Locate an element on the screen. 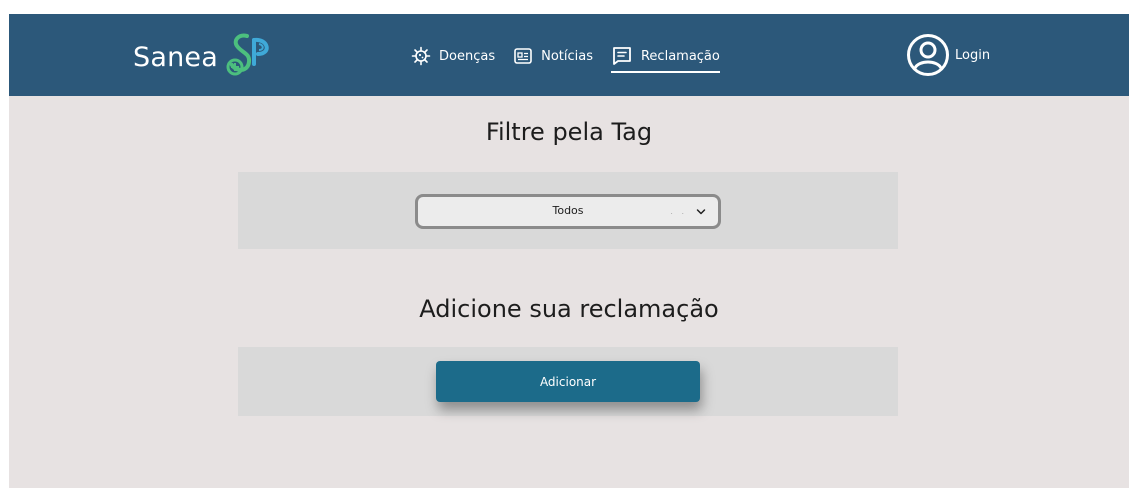  logo-sp-mark-icon is located at coordinates (247, 54).